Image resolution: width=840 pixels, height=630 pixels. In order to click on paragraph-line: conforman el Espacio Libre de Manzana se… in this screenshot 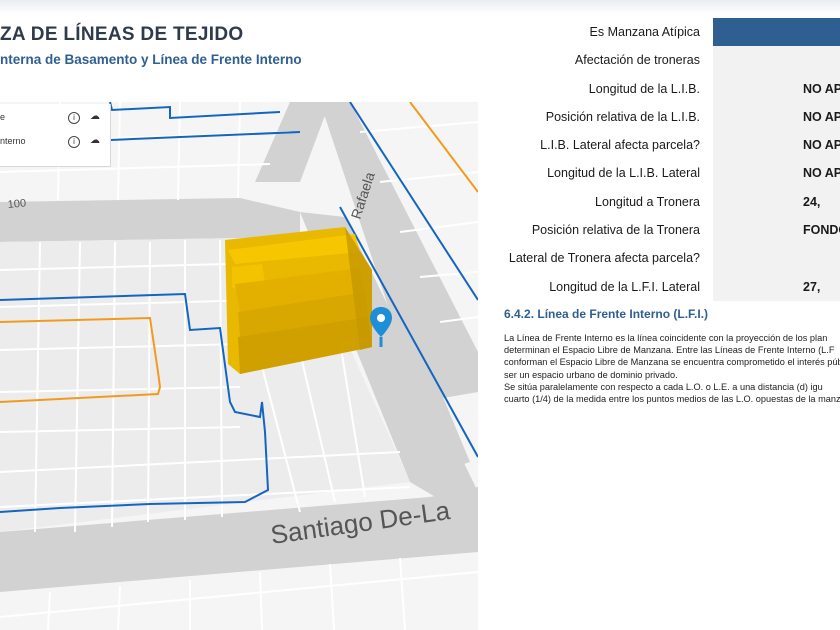, I will do `click(672, 362)`.